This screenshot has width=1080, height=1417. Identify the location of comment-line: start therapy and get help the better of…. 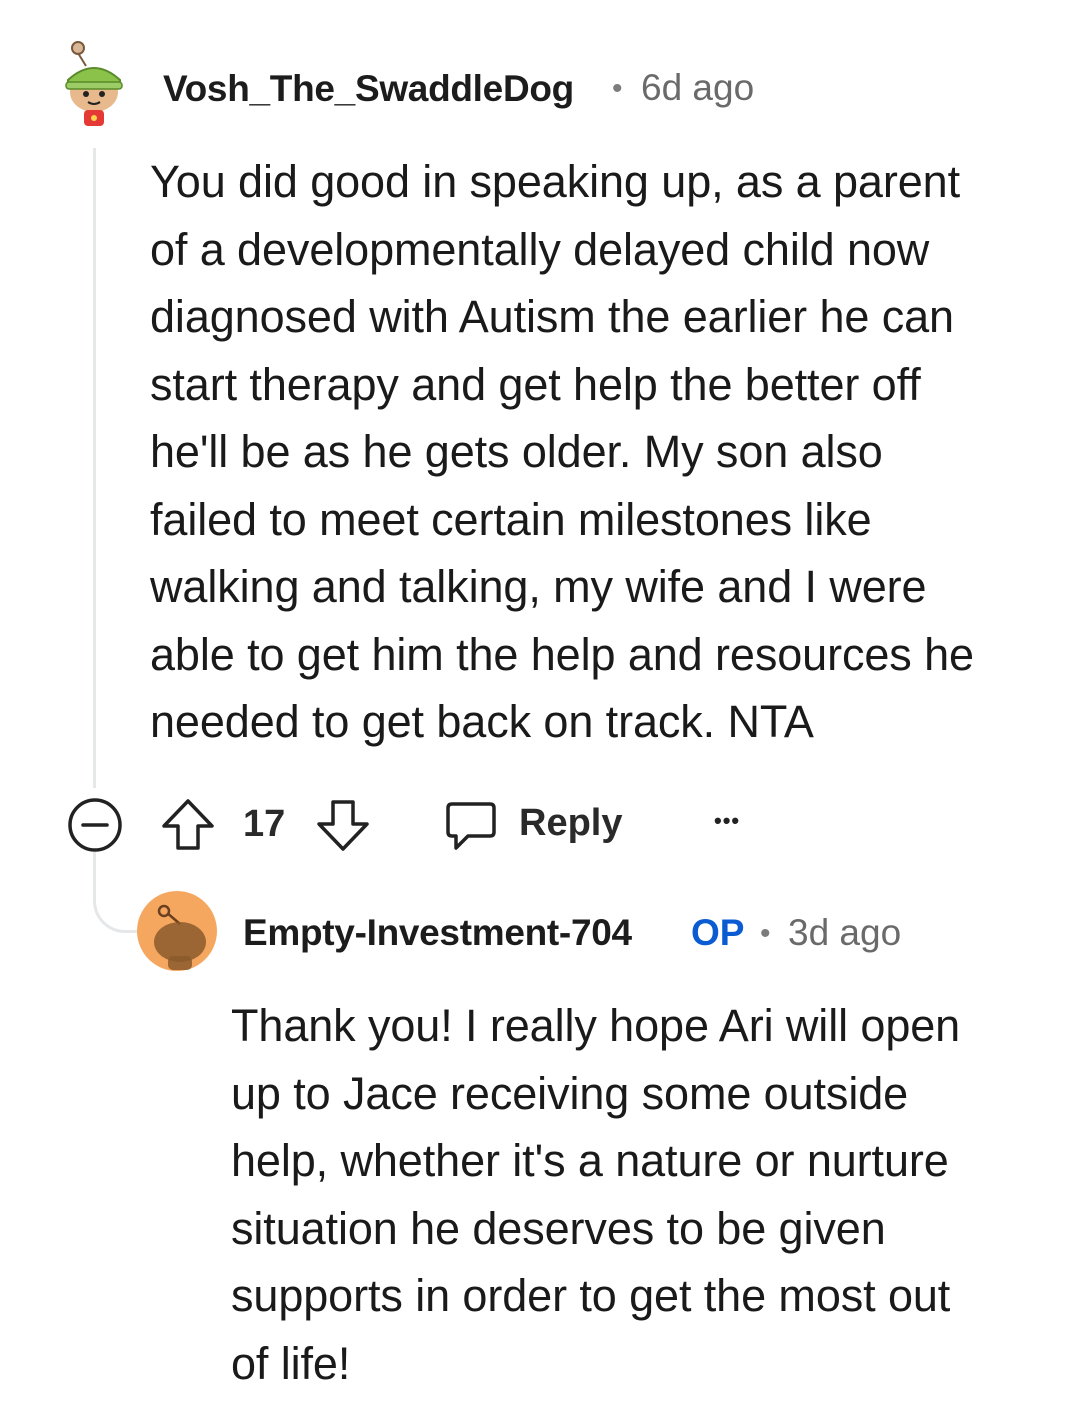
(535, 384).